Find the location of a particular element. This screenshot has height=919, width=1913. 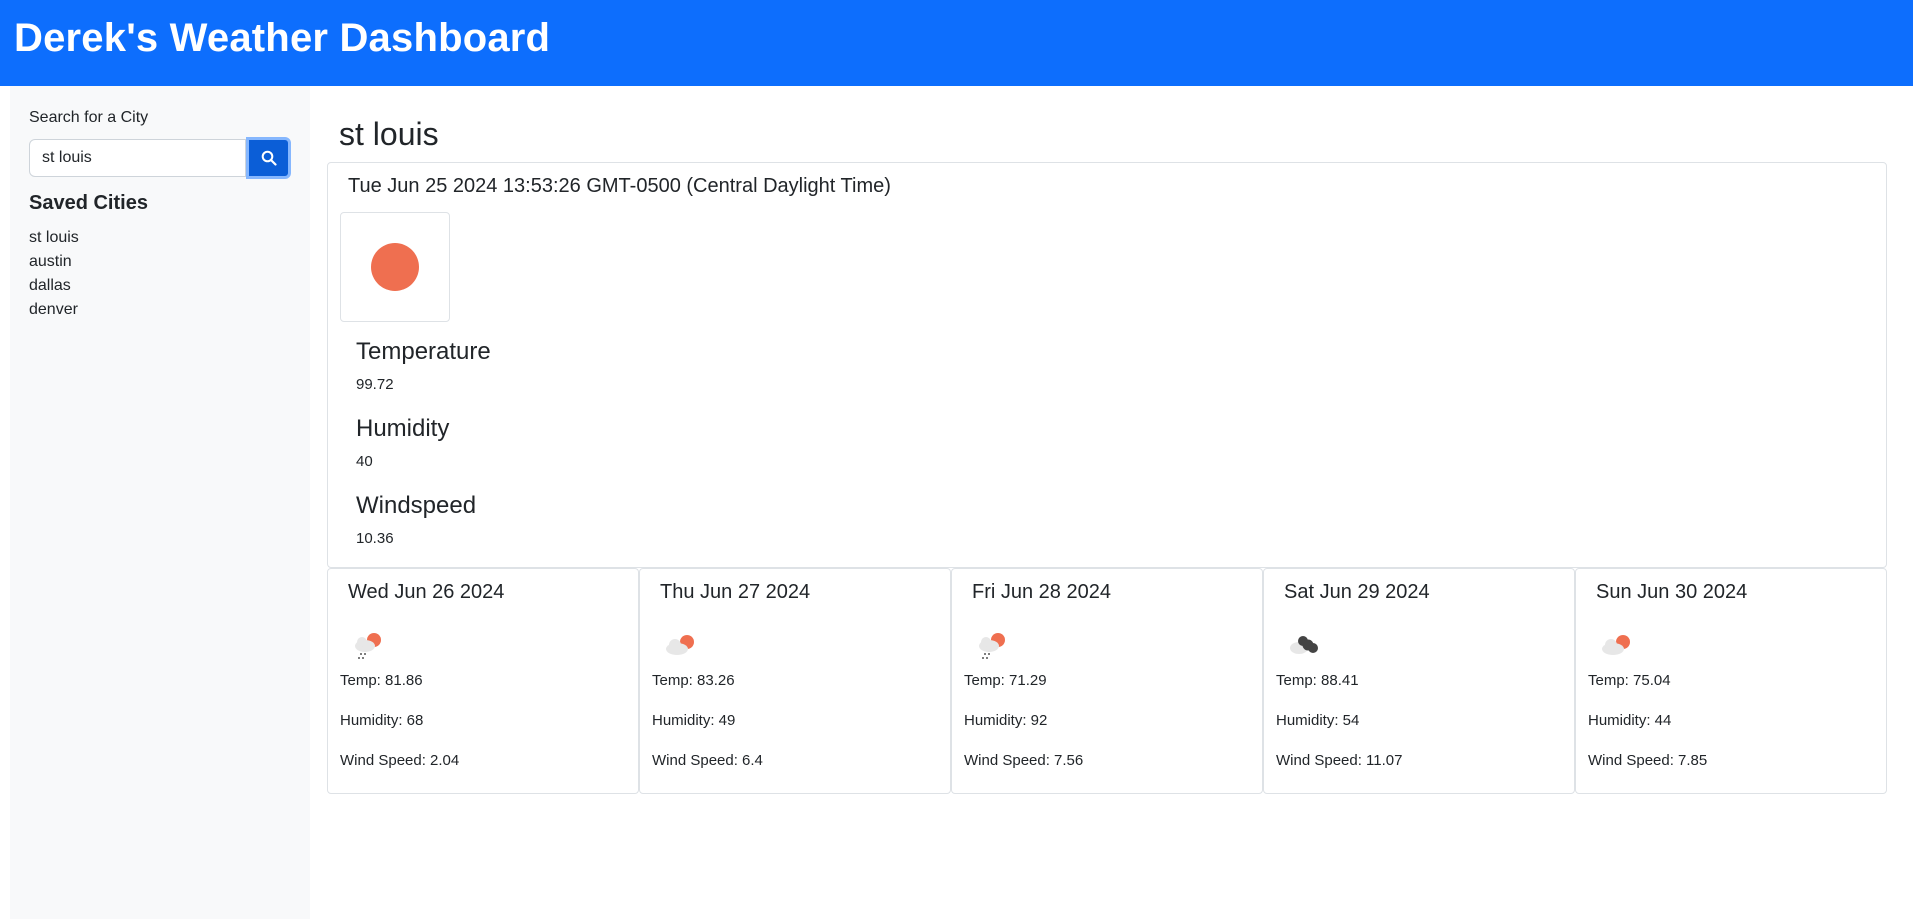

forecast-temp: Temp: 88.41 is located at coordinates (1317, 680).